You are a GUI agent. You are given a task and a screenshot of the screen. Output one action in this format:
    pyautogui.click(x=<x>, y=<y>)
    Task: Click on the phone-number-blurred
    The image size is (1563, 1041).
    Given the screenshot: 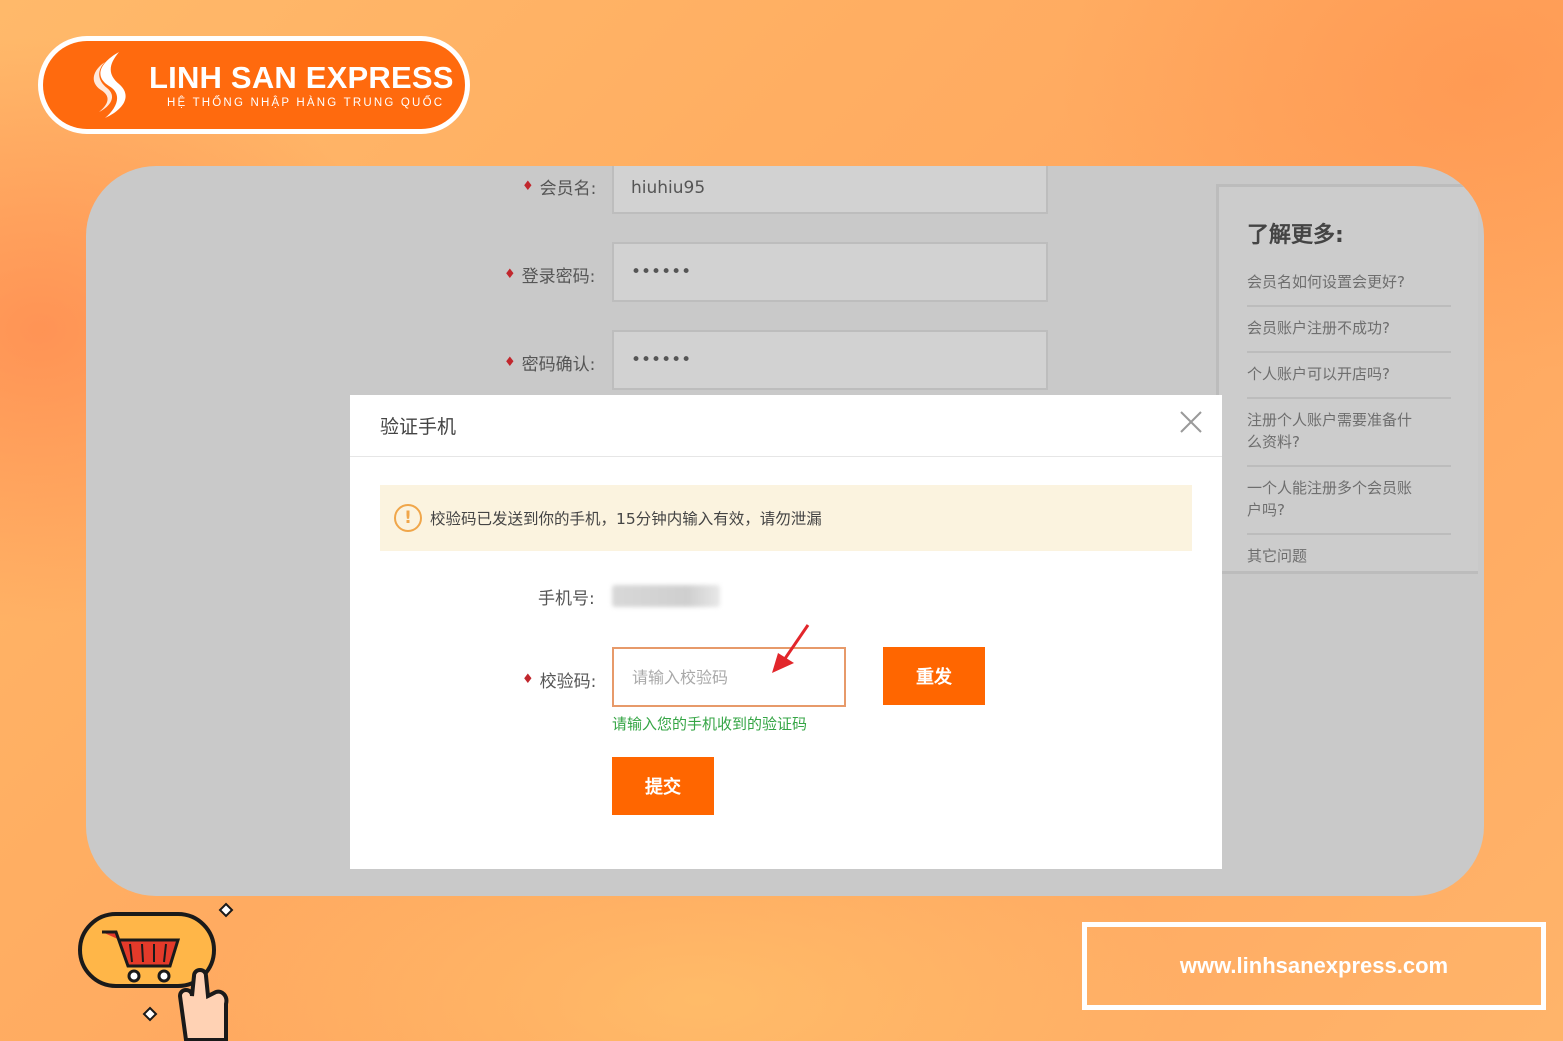 What is the action you would take?
    pyautogui.click(x=666, y=596)
    